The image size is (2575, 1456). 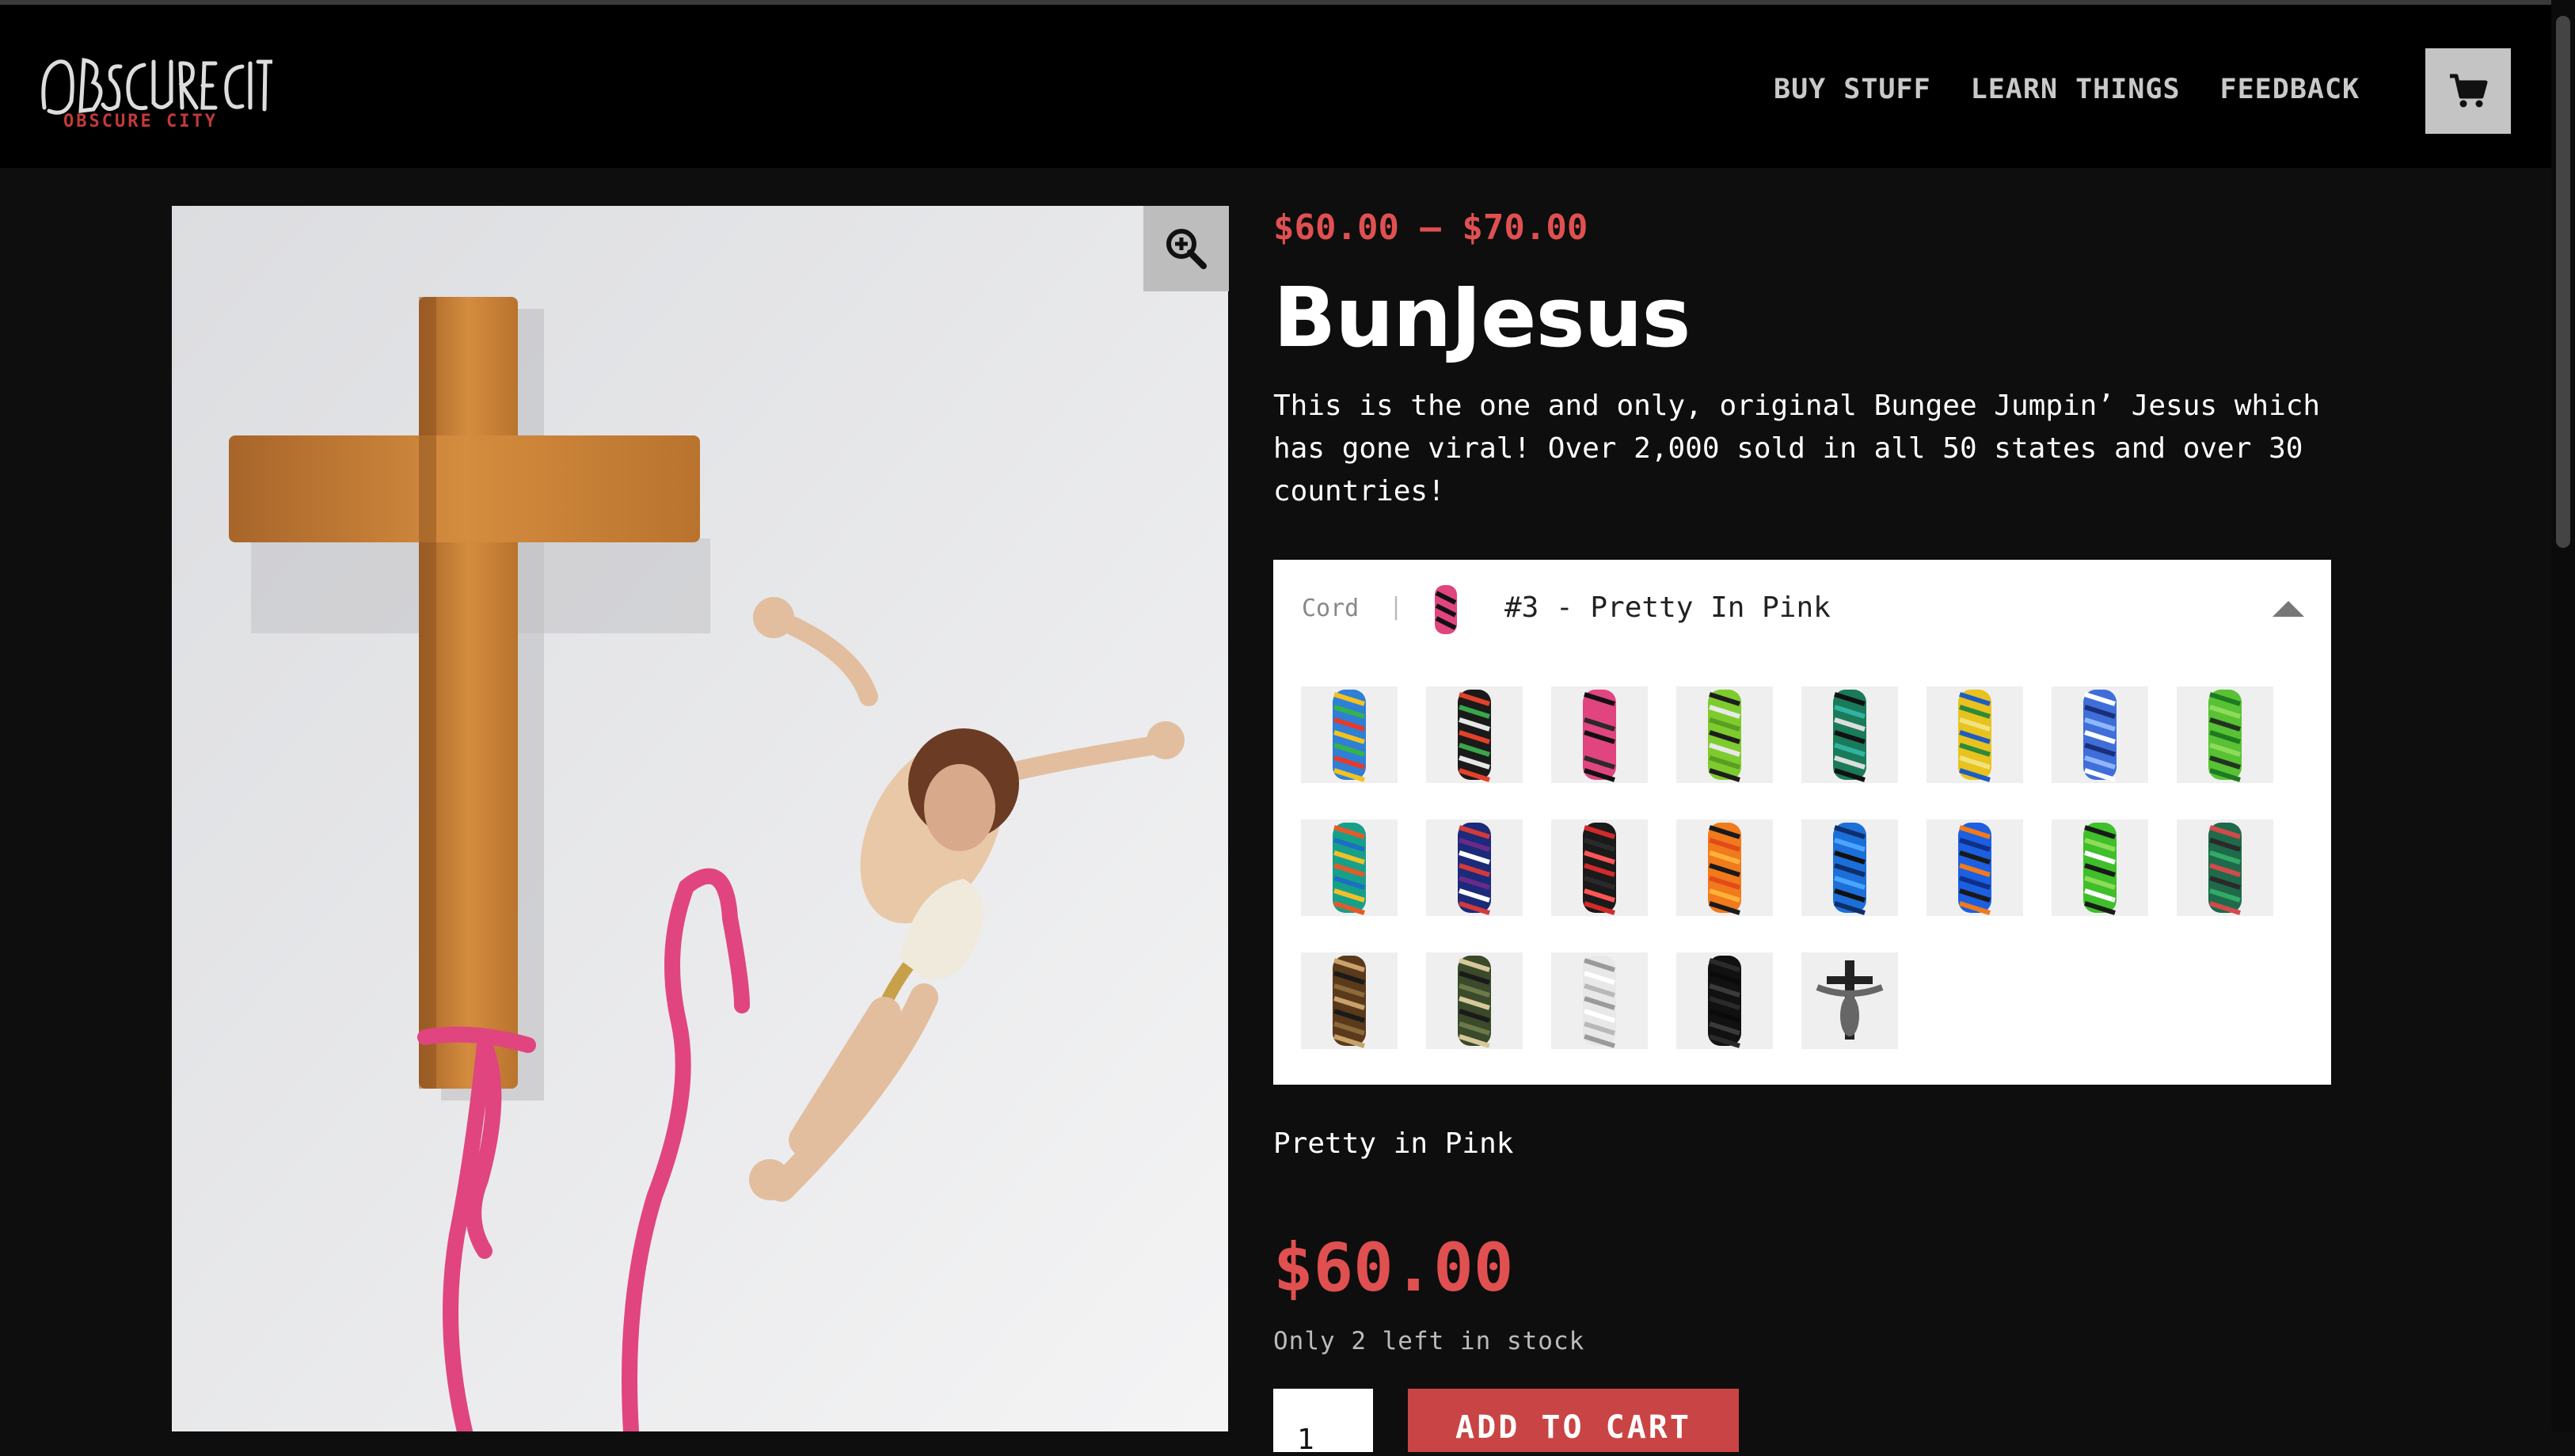 What do you see at coordinates (1667, 607) in the screenshot?
I see `variation-selected-value: #3 - Pretty In Pink` at bounding box center [1667, 607].